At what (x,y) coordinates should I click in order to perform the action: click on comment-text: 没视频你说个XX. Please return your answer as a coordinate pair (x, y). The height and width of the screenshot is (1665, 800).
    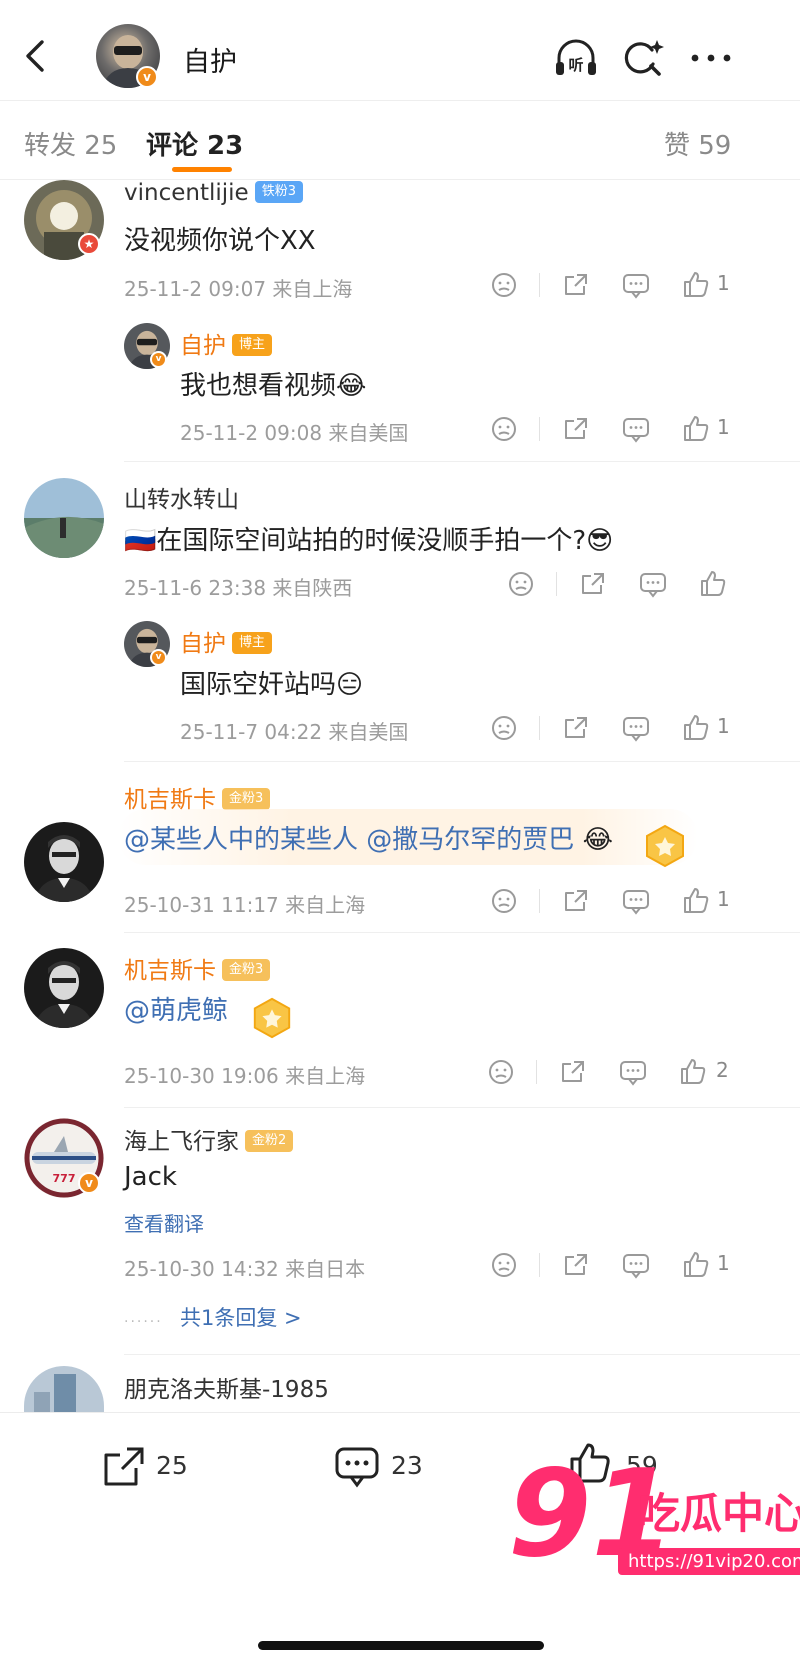
    Looking at the image, I should click on (220, 241).